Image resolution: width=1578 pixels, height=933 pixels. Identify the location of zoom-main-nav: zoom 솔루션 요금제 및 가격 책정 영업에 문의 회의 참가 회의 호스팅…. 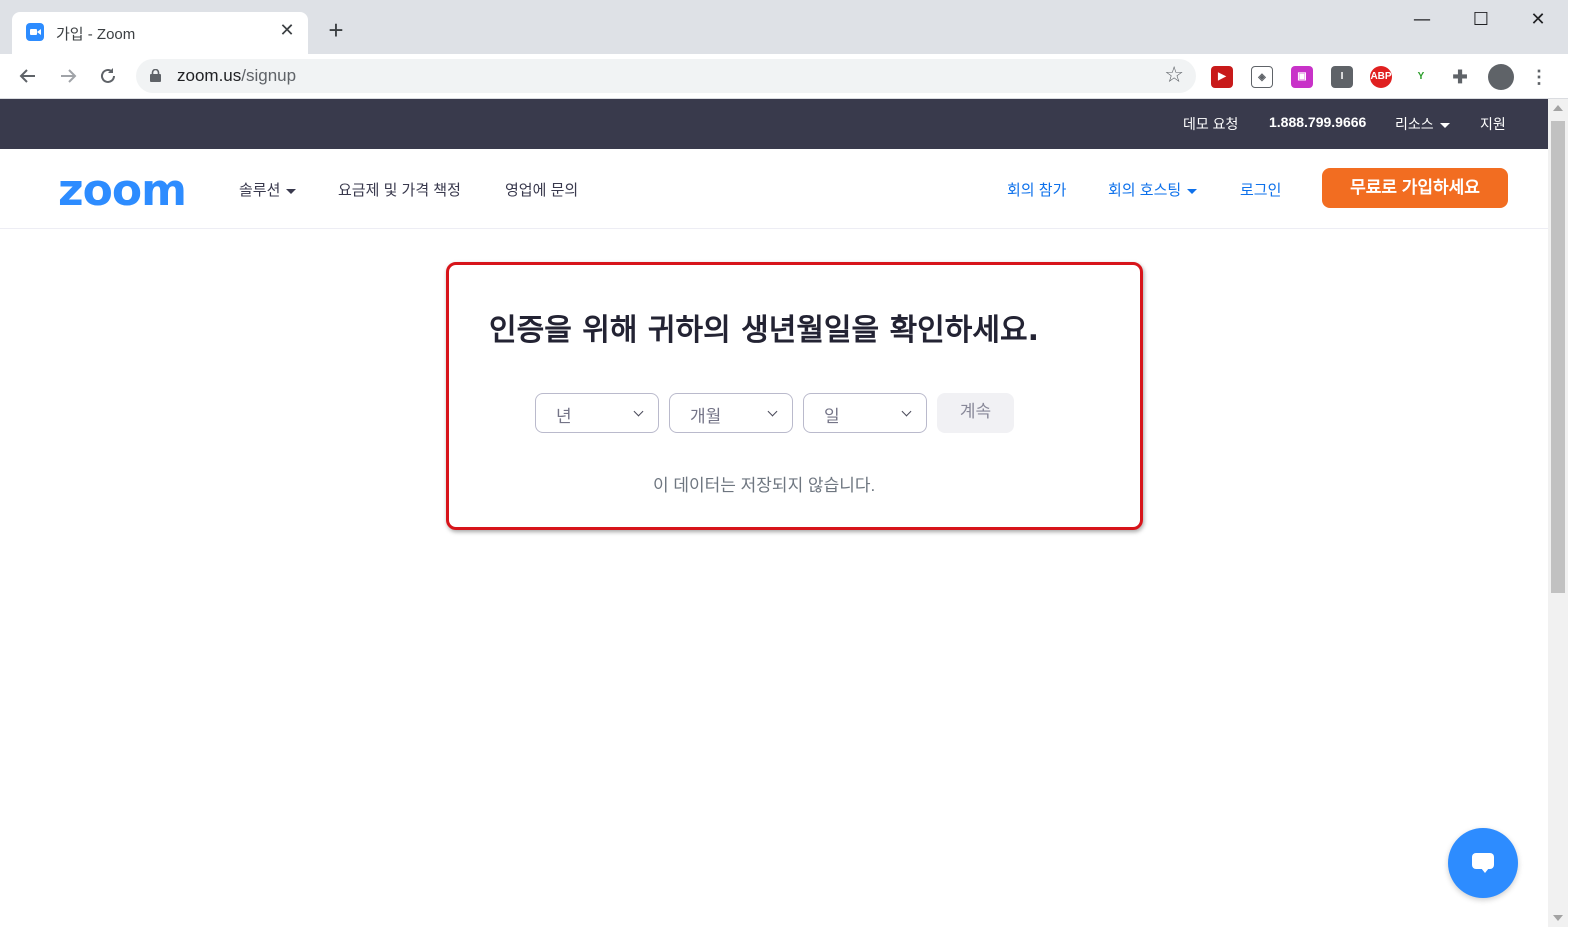
(774, 189).